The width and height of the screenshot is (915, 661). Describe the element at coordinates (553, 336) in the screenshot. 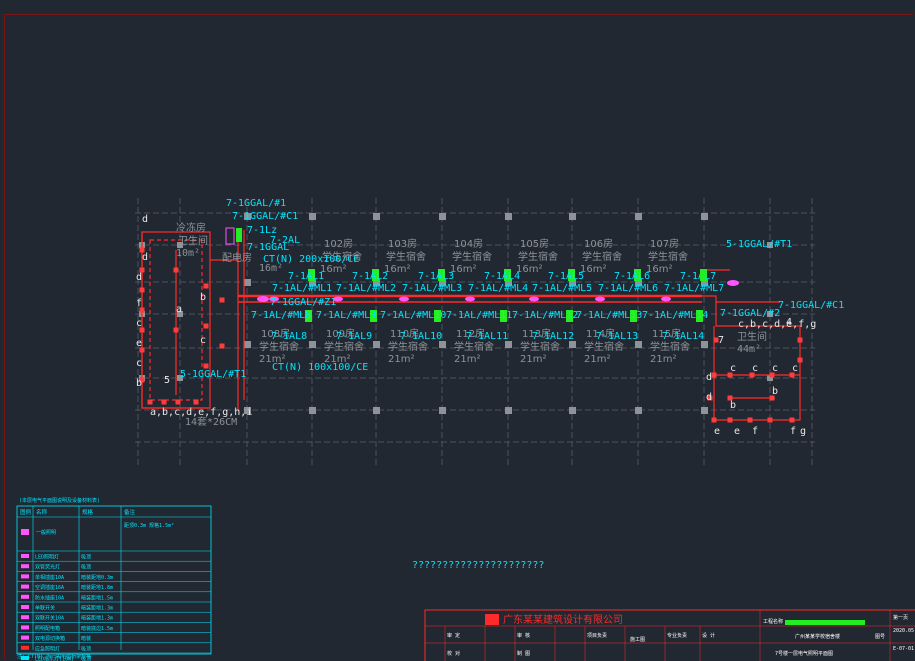

I see `panel-label: 7-1AL12` at that location.